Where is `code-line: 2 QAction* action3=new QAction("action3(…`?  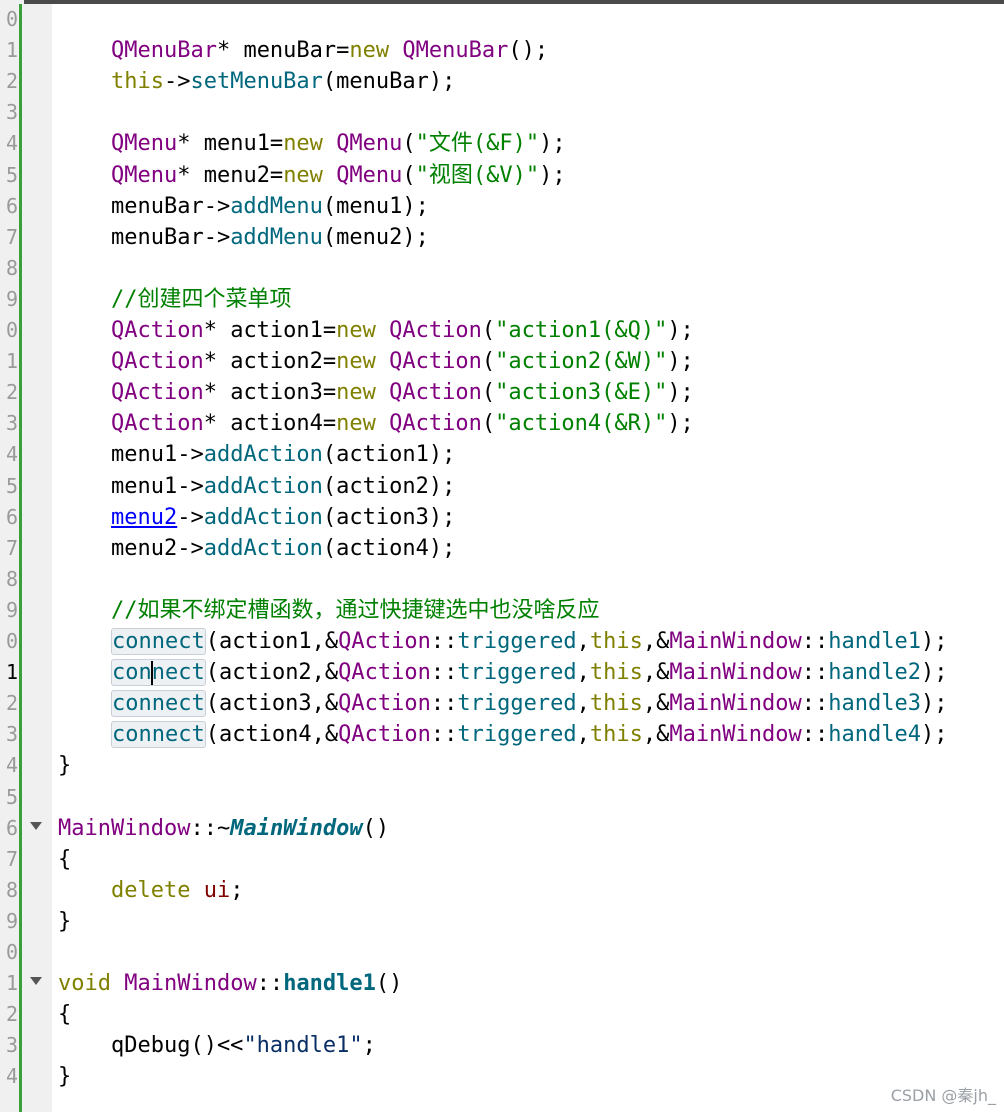 code-line: 2 QAction* action3=new QAction("action3(… is located at coordinates (502, 392).